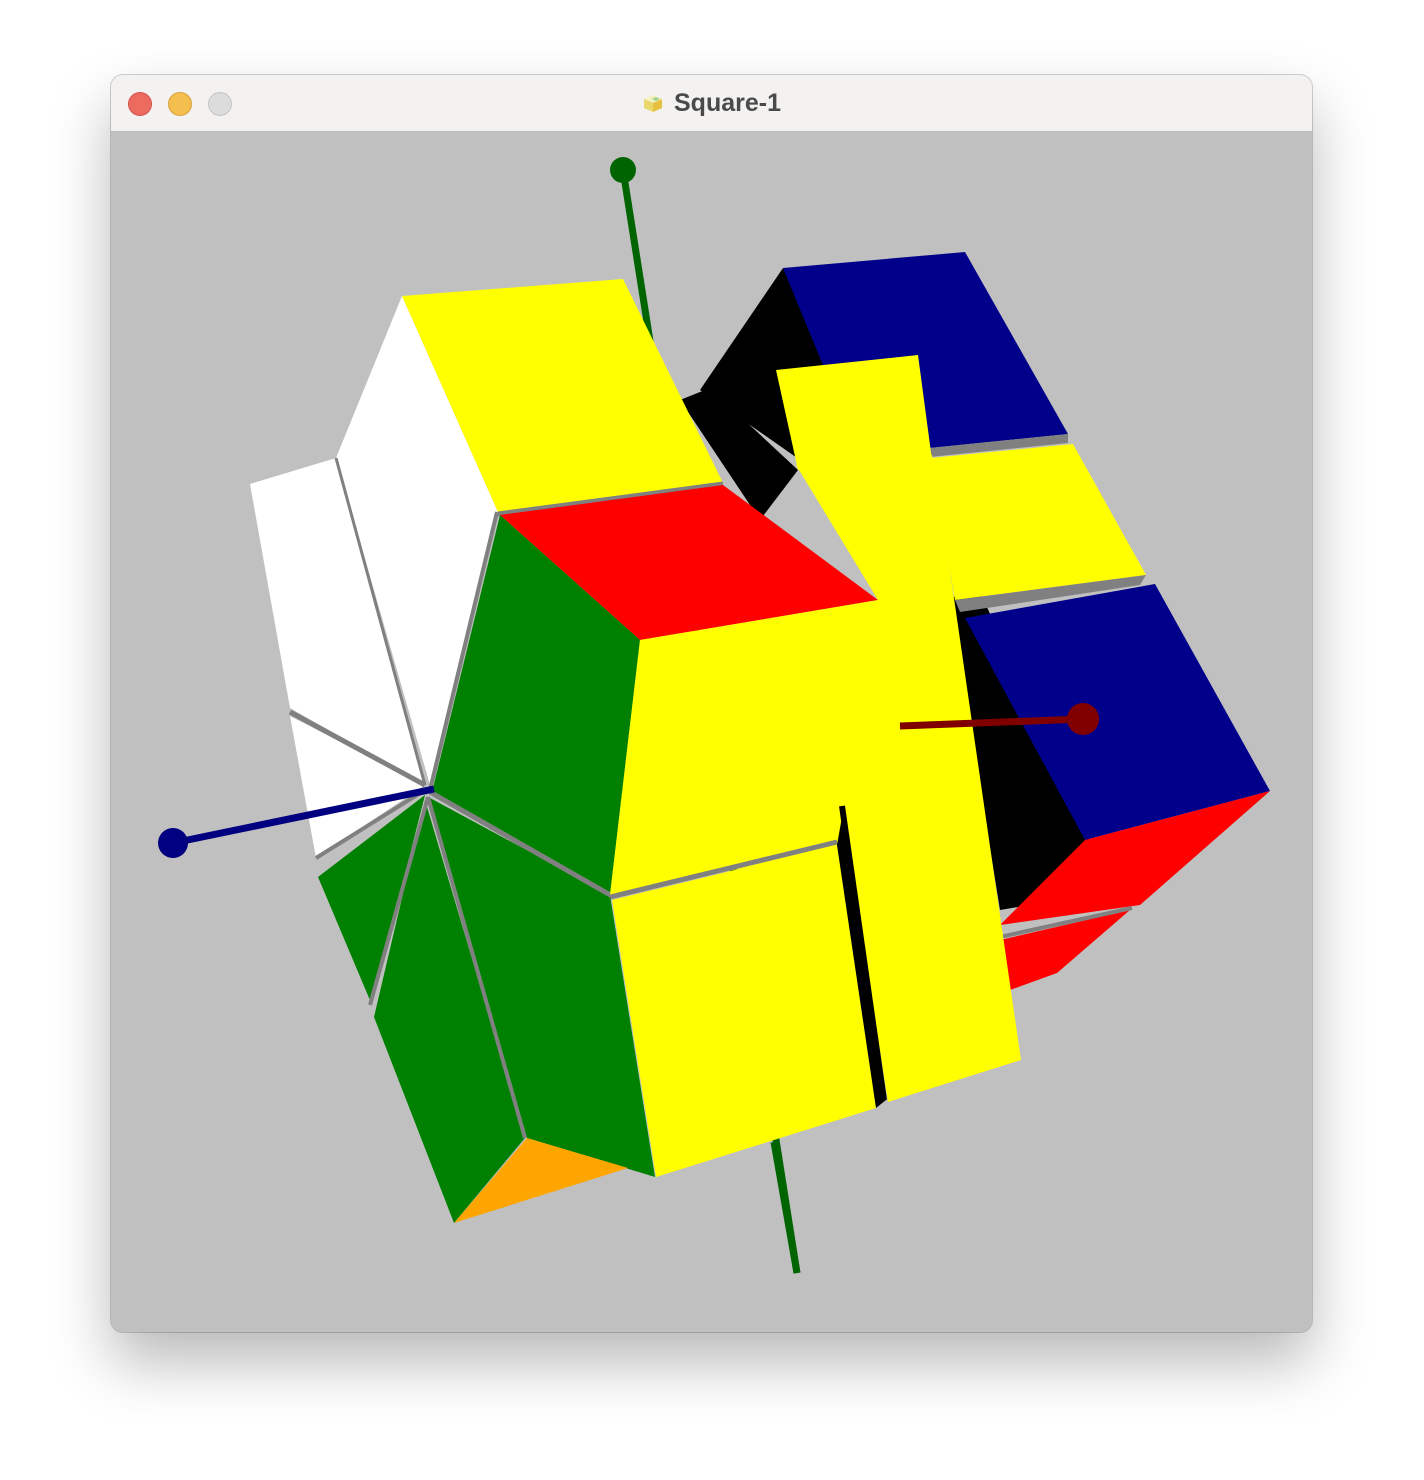  I want to click on vertical-axis-handle, so click(623, 170).